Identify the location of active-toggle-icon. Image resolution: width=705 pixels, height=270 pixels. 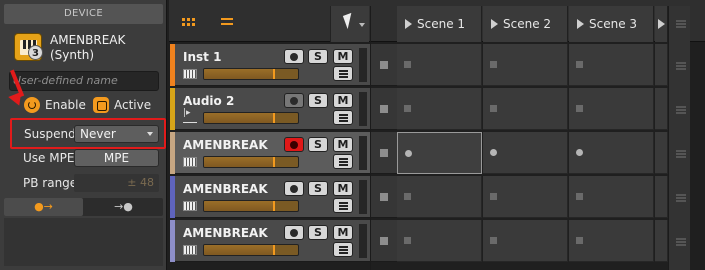
(101, 105).